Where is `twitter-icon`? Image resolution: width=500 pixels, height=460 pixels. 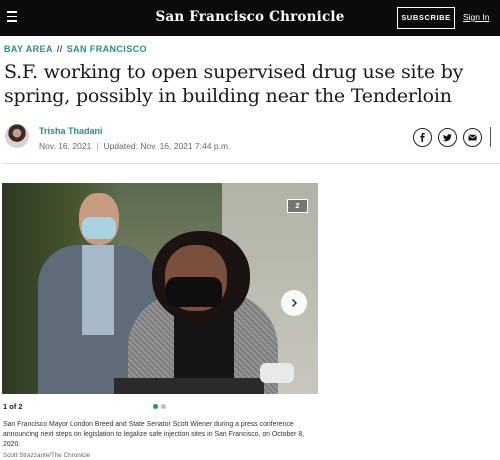
twitter-icon is located at coordinates (447, 138).